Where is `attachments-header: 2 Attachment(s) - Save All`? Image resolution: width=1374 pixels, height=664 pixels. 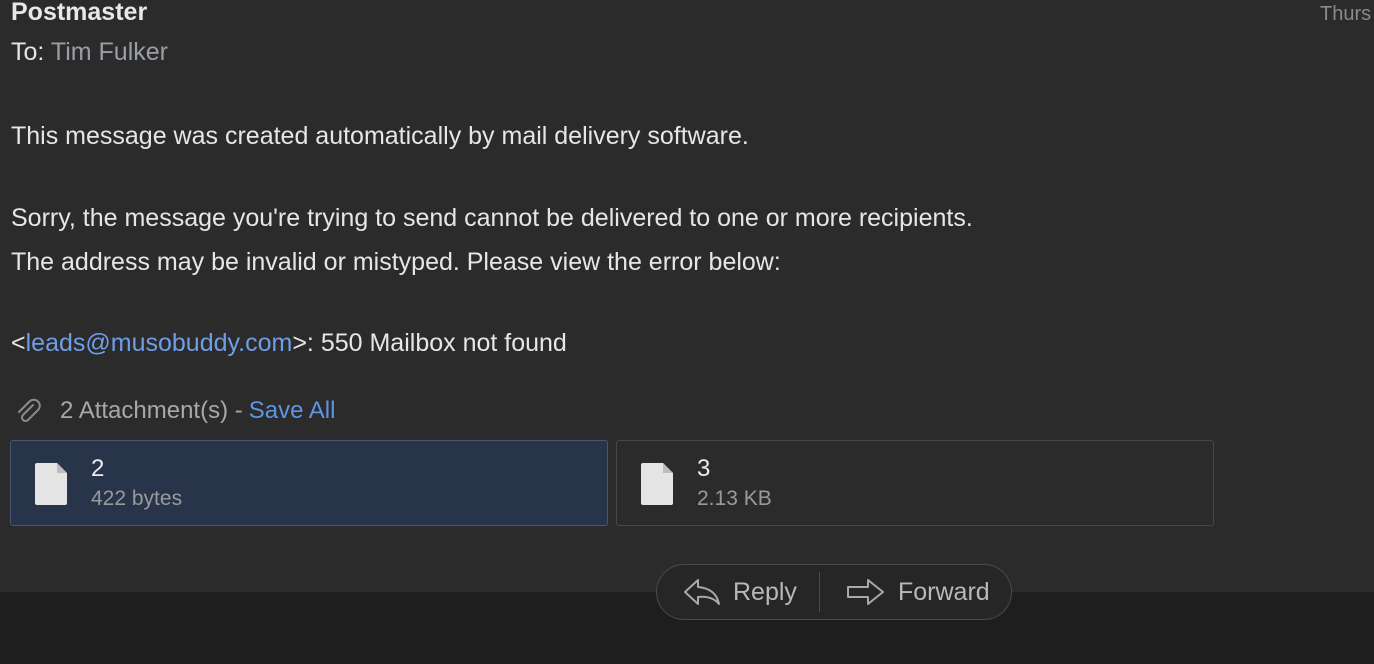
attachments-header: 2 Attachment(s) - Save All is located at coordinates (174, 411).